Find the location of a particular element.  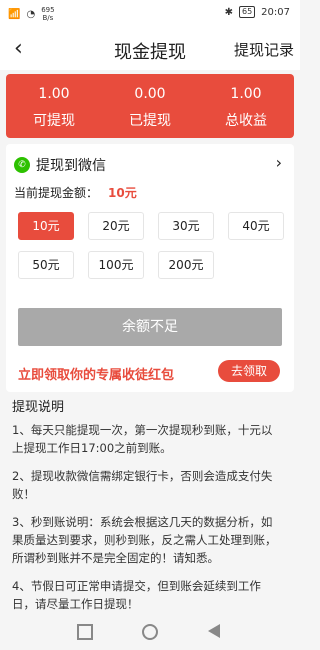

withdraw-history-link: 提现记录 is located at coordinates (264, 49).